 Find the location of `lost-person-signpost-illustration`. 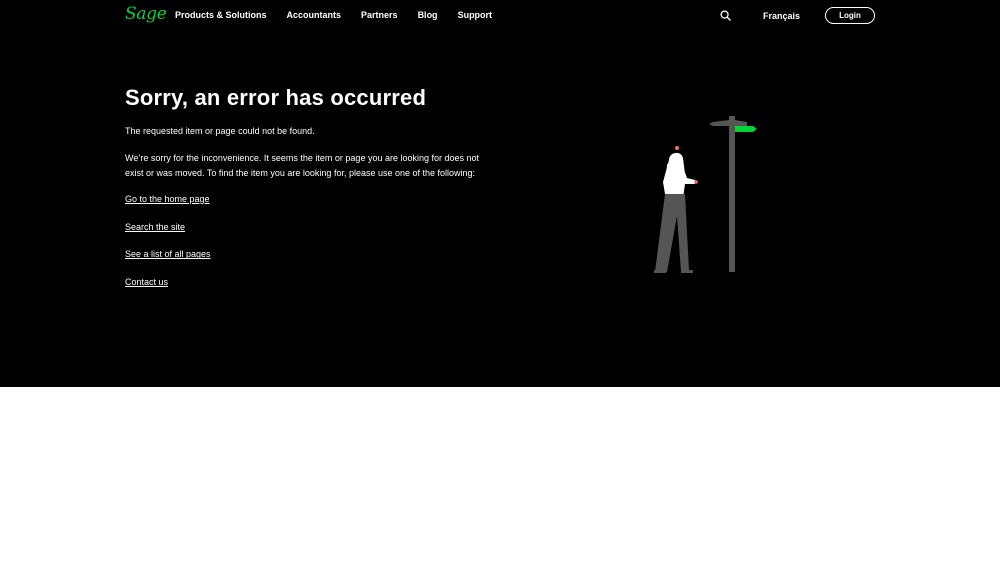

lost-person-signpost-illustration is located at coordinates (705, 194).